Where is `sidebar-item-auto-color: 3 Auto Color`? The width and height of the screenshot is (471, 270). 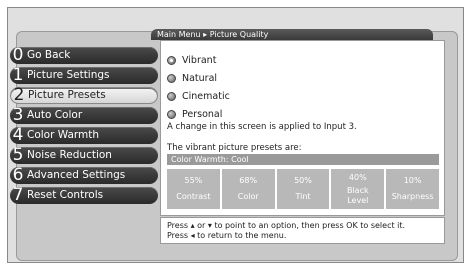
sidebar-item-auto-color: 3 Auto Color is located at coordinates (84, 115).